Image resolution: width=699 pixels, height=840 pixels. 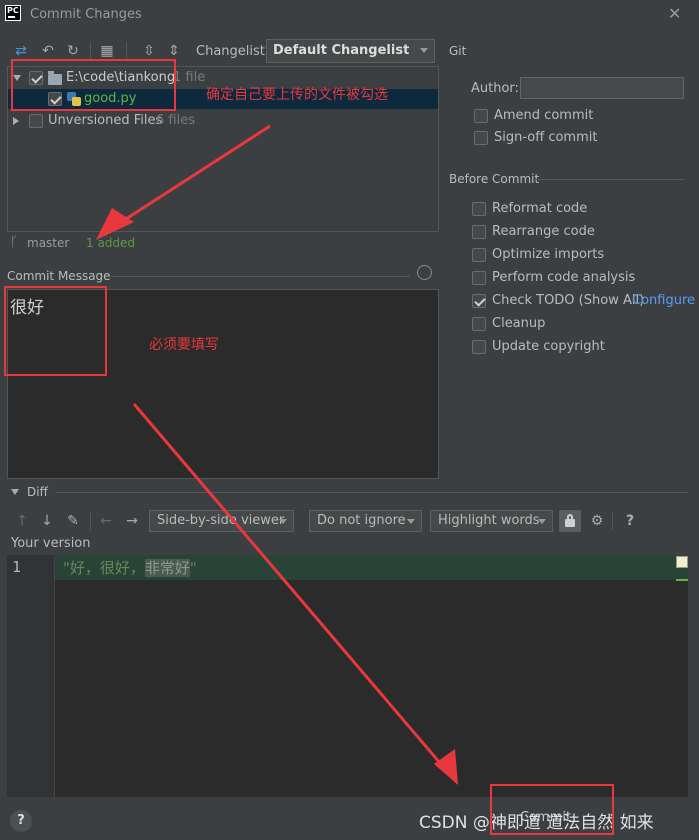 I want to click on arrow-to-commit-head, so click(x=446, y=767).